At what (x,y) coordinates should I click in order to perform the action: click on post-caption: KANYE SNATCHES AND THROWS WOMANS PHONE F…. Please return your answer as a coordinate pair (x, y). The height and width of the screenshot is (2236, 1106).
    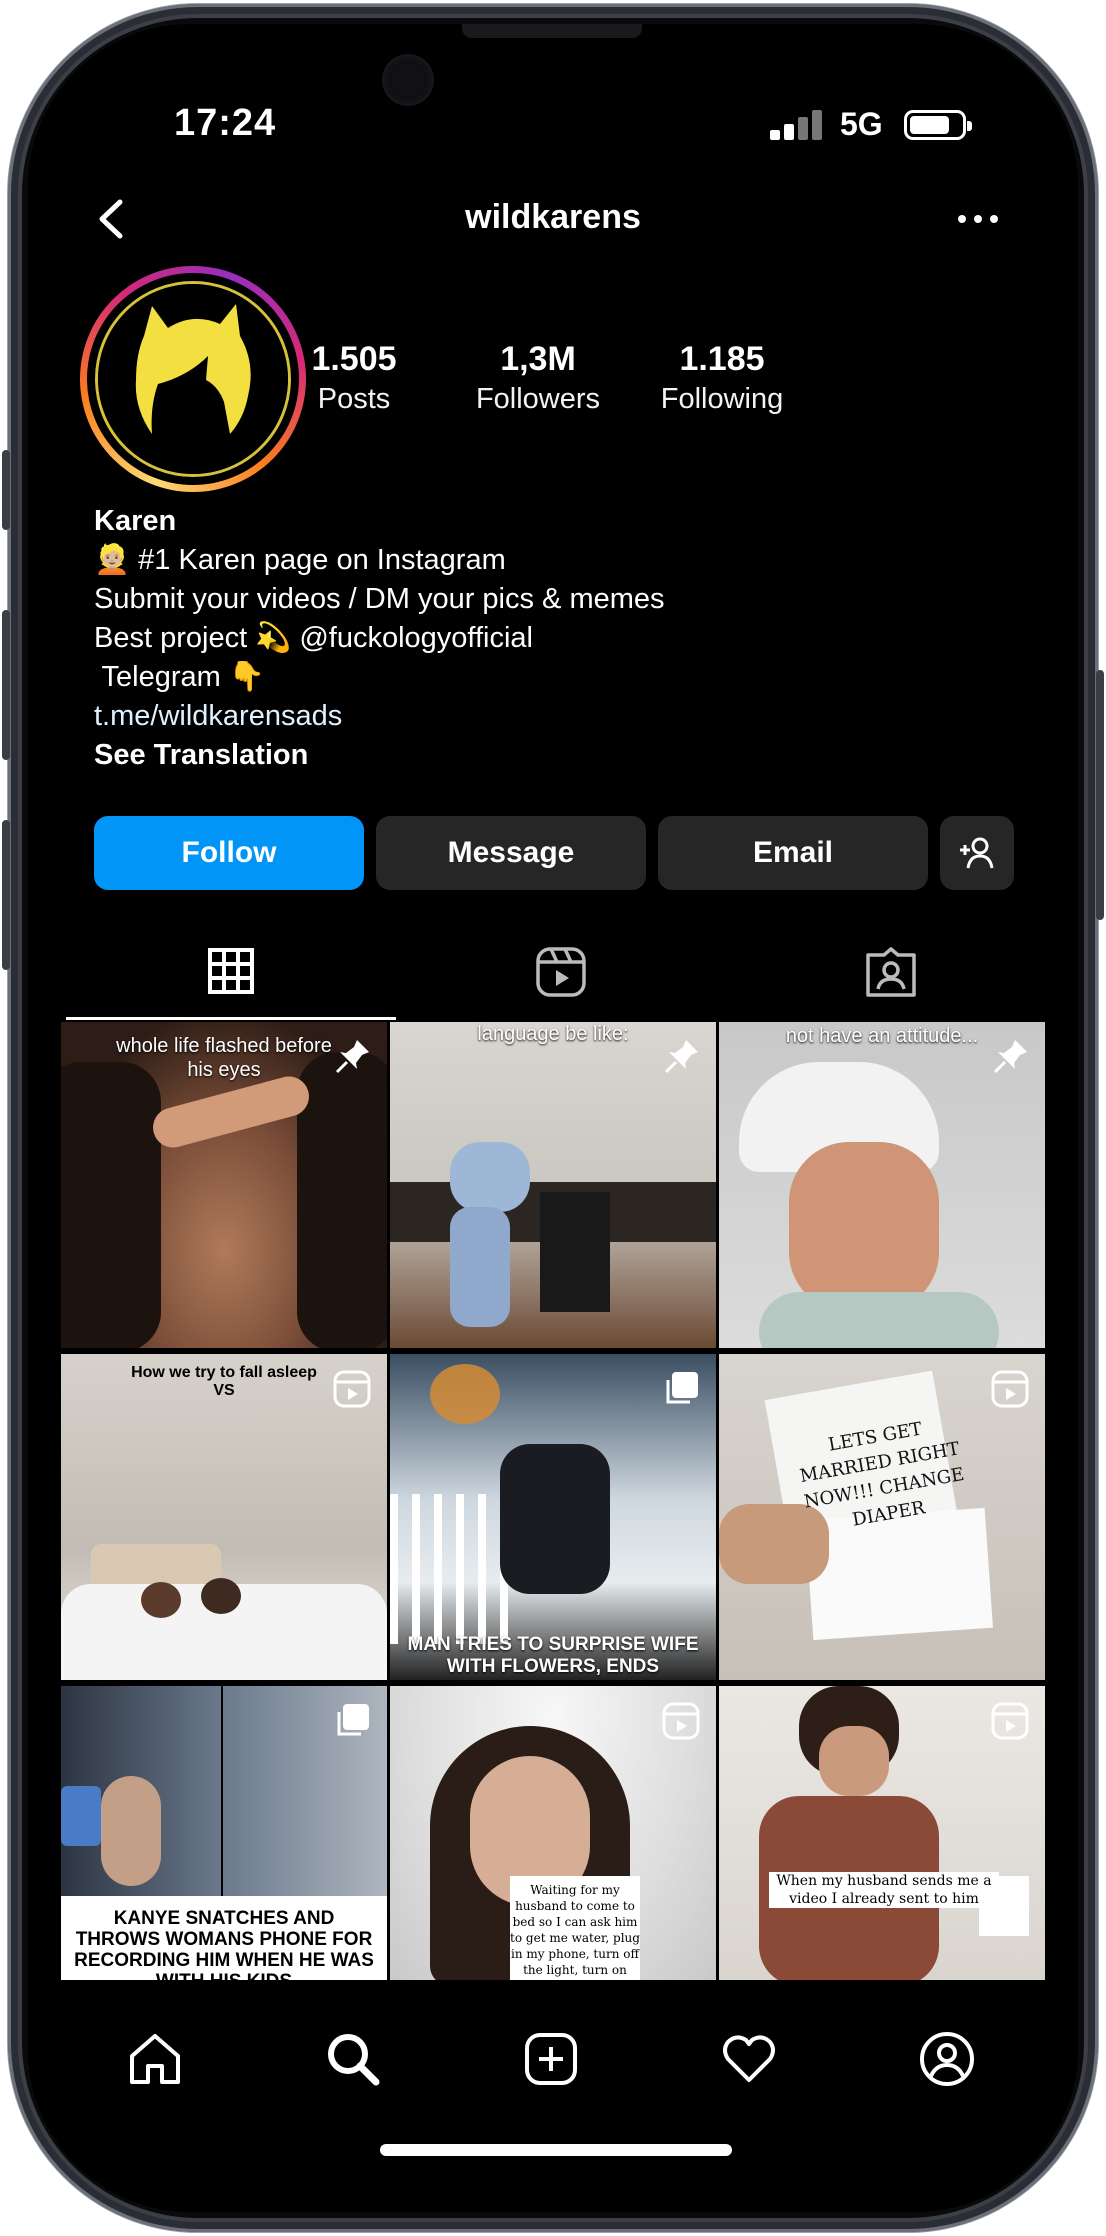
    Looking at the image, I should click on (224, 1944).